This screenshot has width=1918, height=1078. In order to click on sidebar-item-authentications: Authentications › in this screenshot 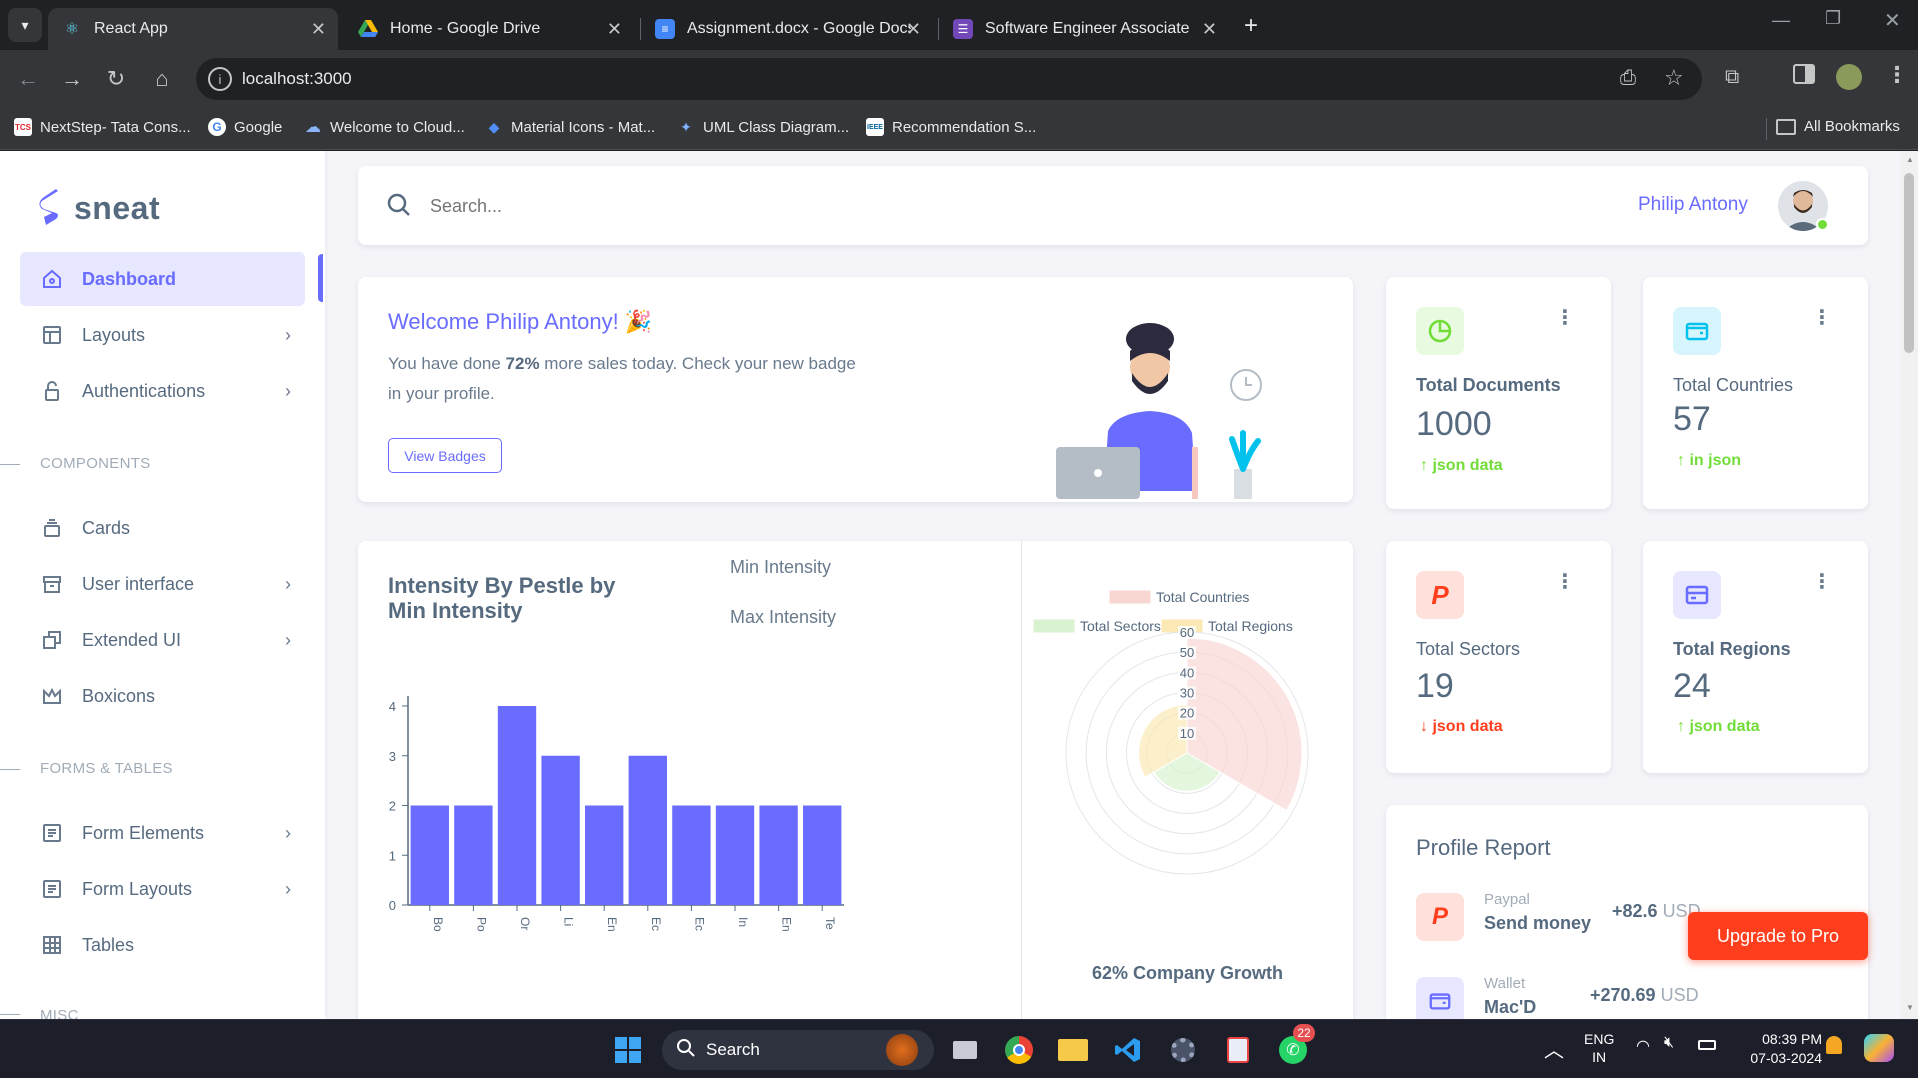, I will do `click(162, 391)`.